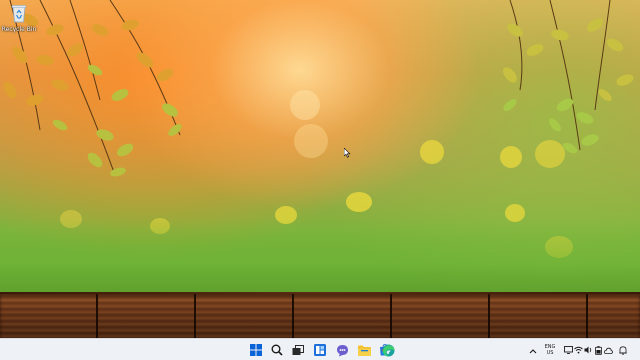 This screenshot has height=360, width=640. I want to click on cloud-icon, so click(608, 350).